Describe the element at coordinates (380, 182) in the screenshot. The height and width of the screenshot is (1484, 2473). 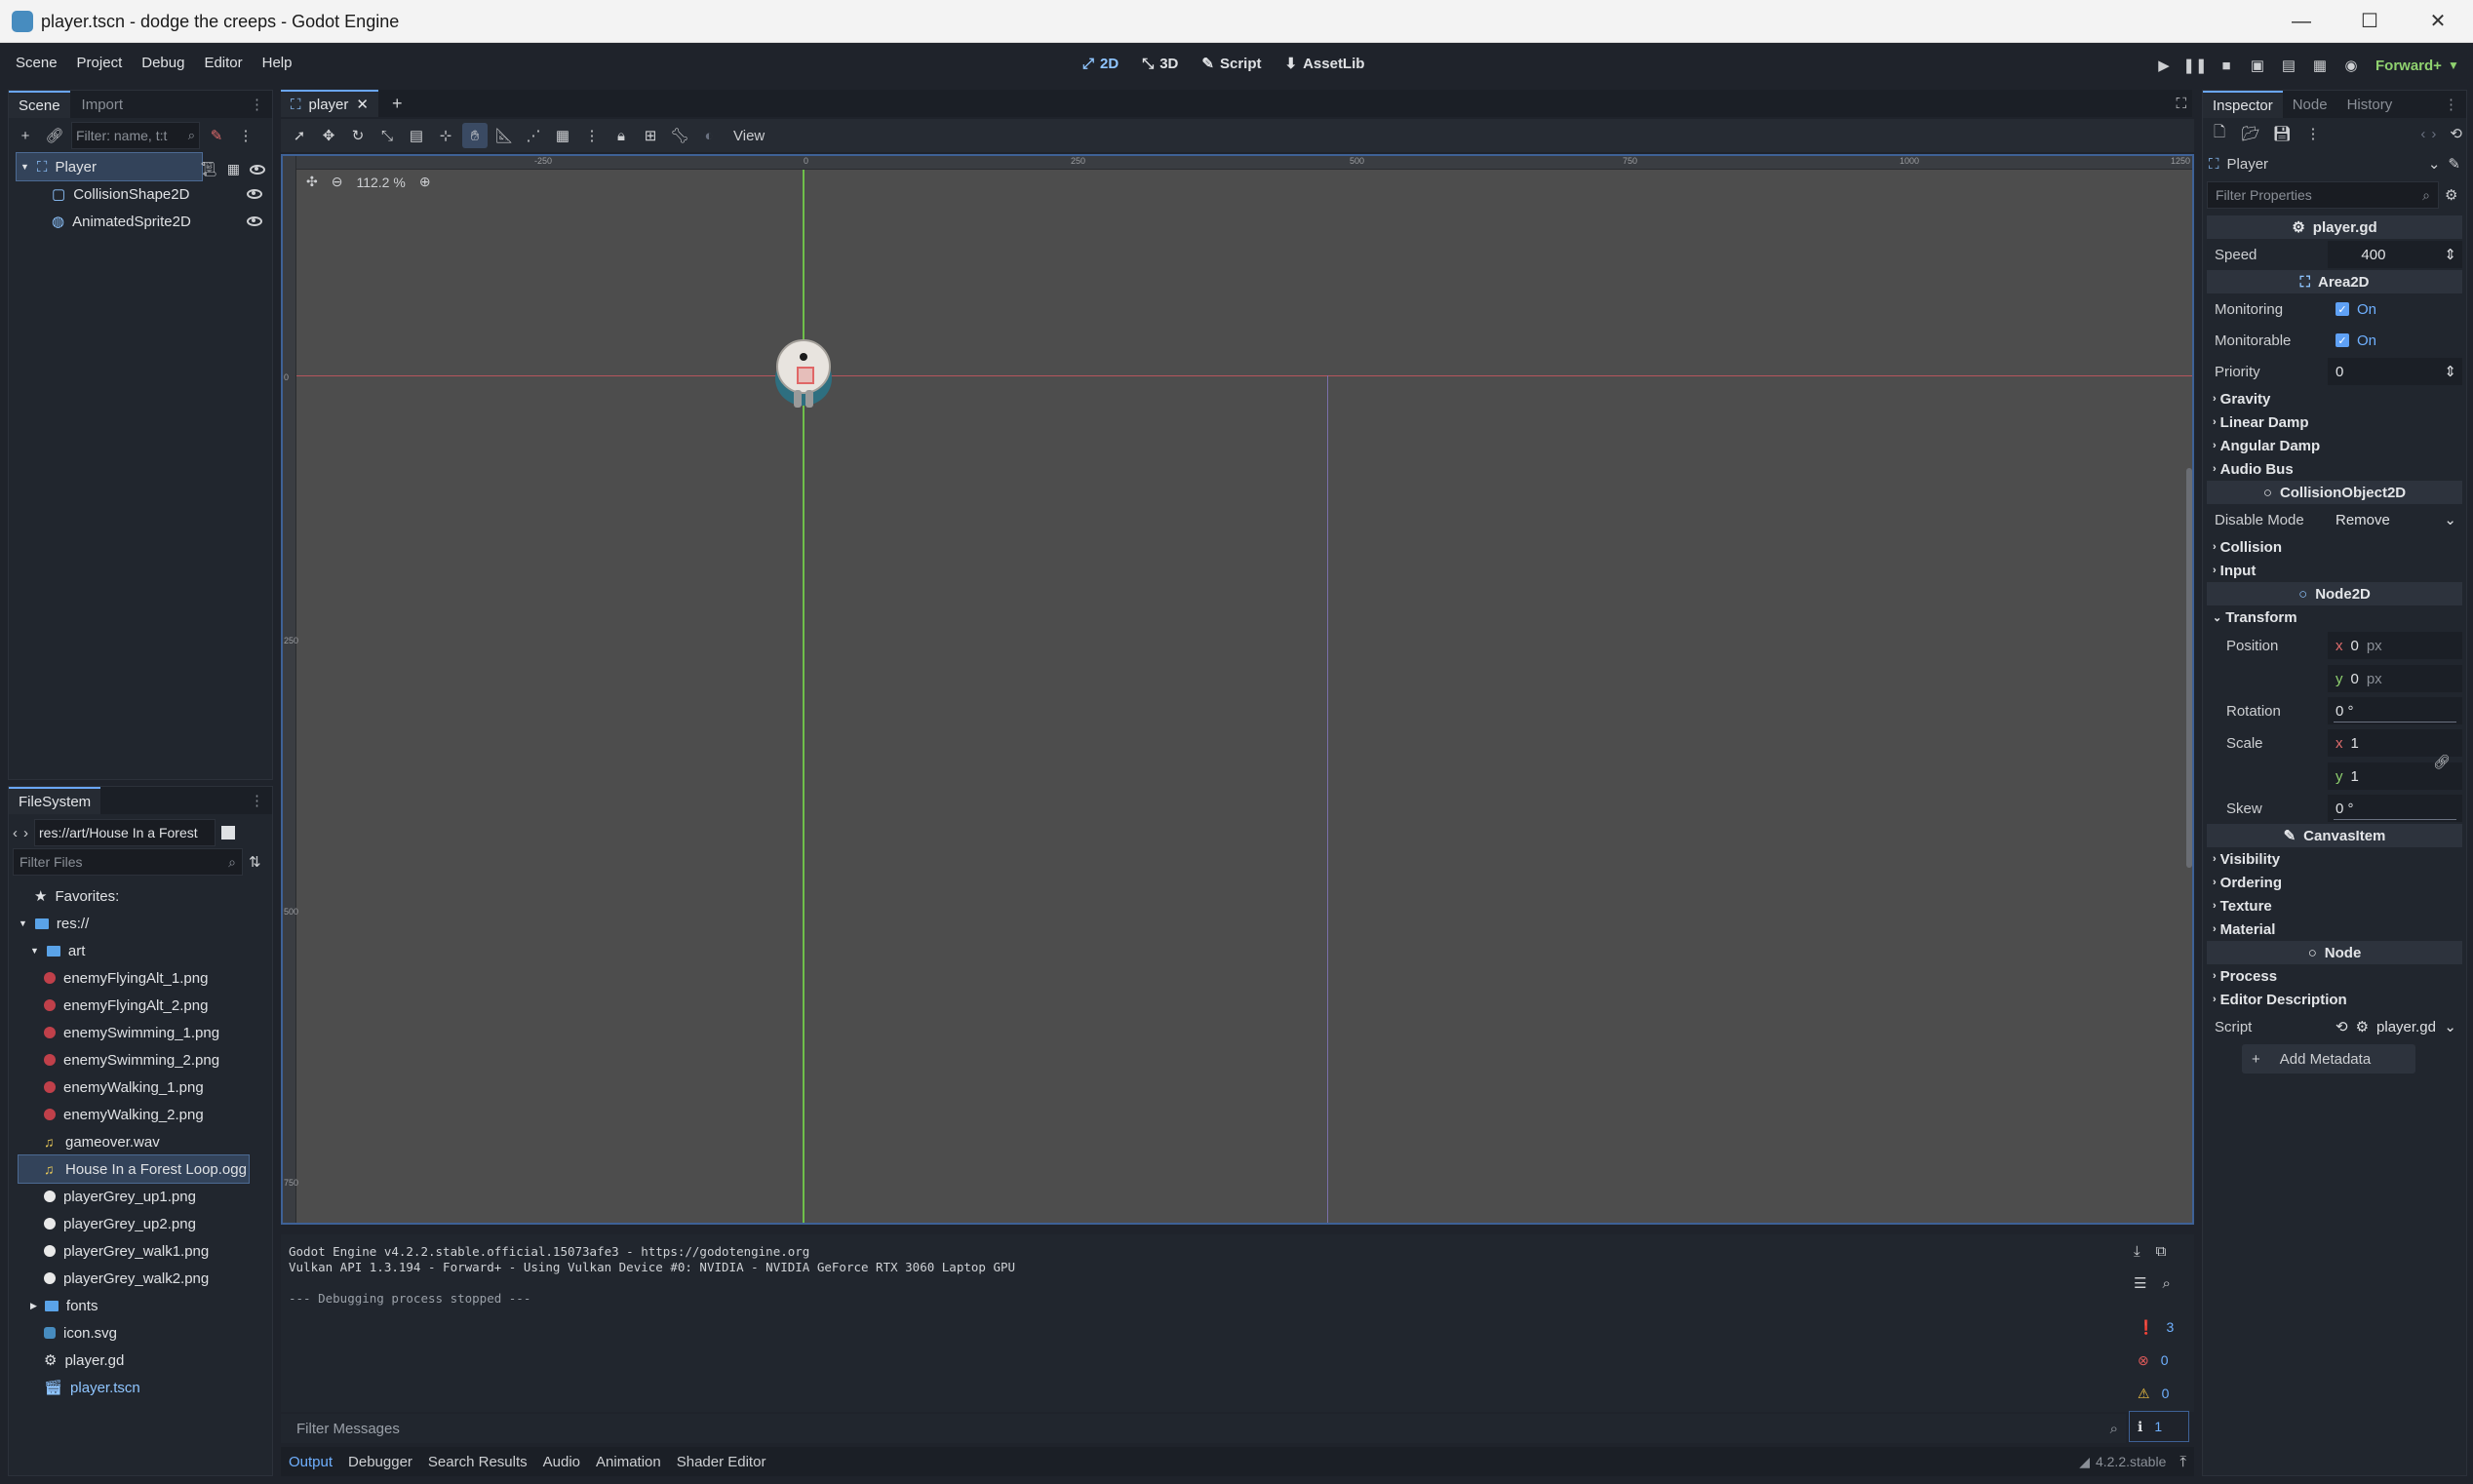
I see `zoom-level: 112.2 %` at that location.